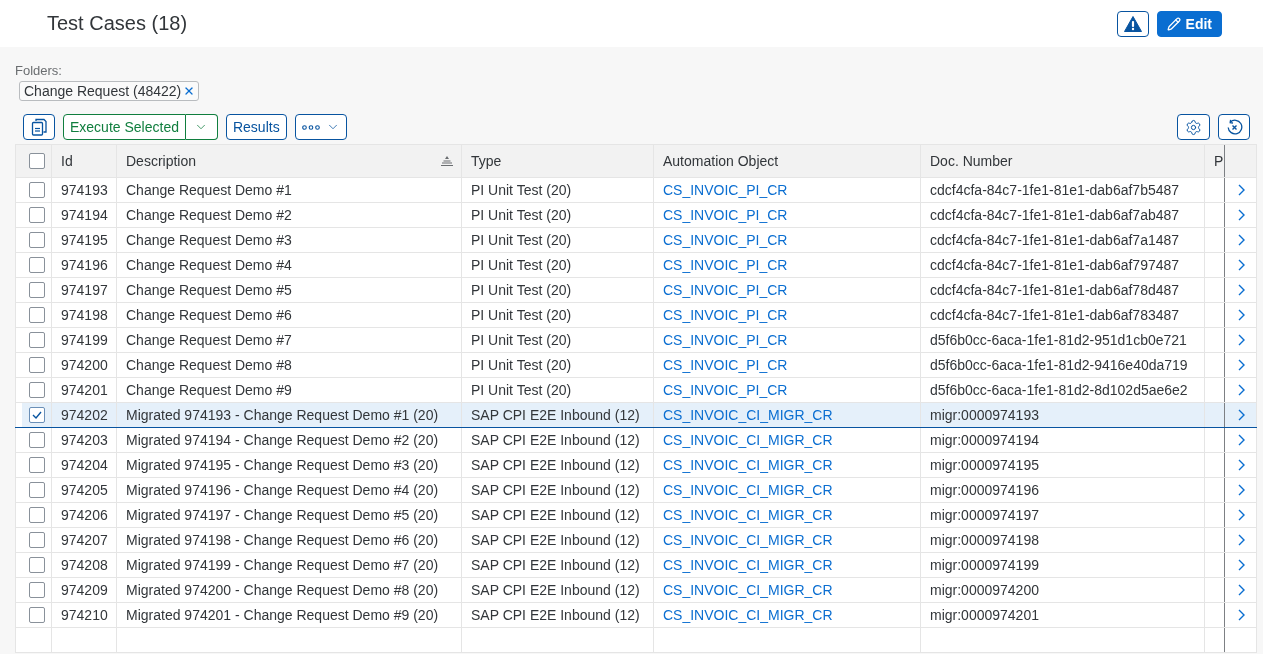 The width and height of the screenshot is (1263, 654). Describe the element at coordinates (636, 190) in the screenshot. I see `table-row: 974193 Change Request Demo #1 PI Unit Test (20) CS_INVOIC_PI_CR cdcf4cfa-84c7-1fe1-81e1-dab6af7b5487` at that location.